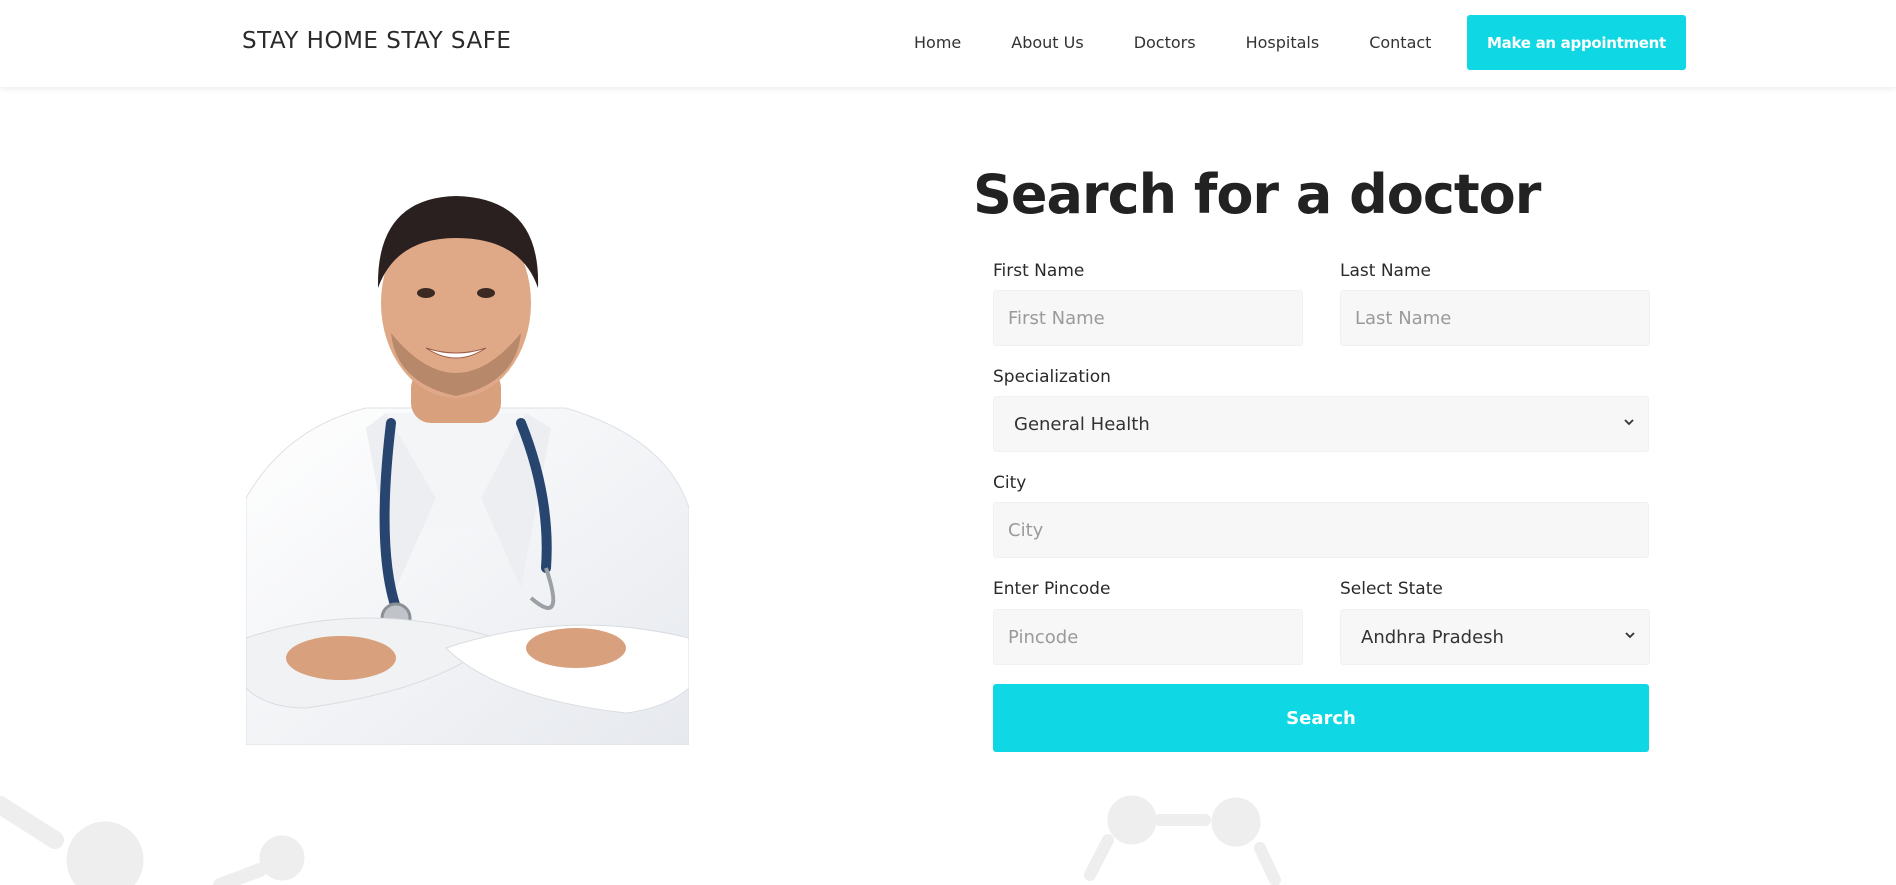  I want to click on city-input, so click(1321, 530).